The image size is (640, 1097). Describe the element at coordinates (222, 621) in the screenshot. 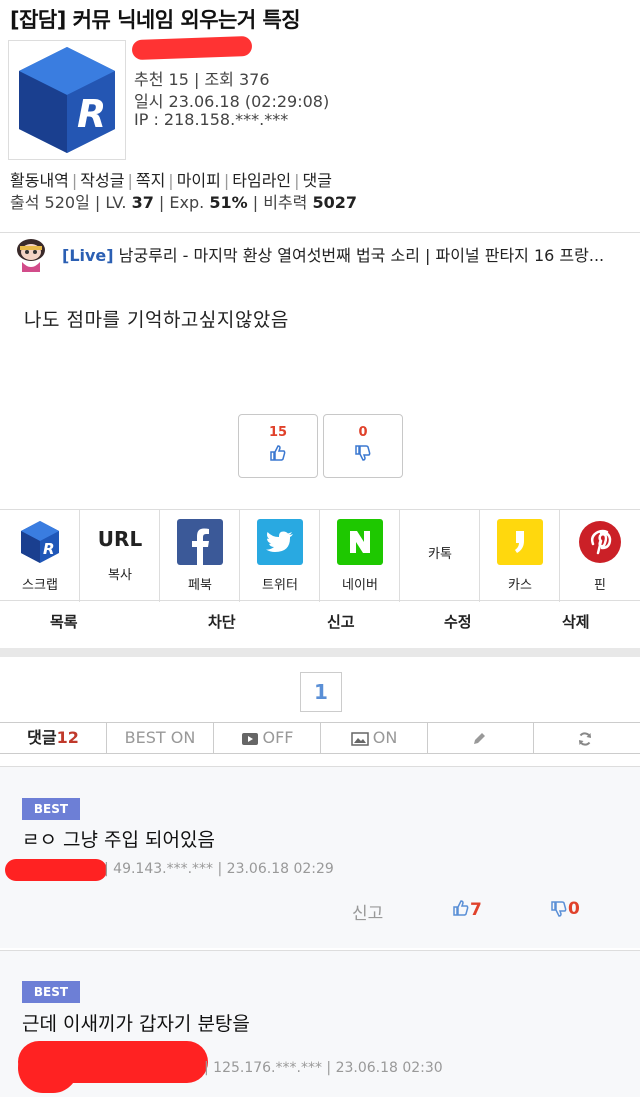

I see `block-button: 차단` at that location.